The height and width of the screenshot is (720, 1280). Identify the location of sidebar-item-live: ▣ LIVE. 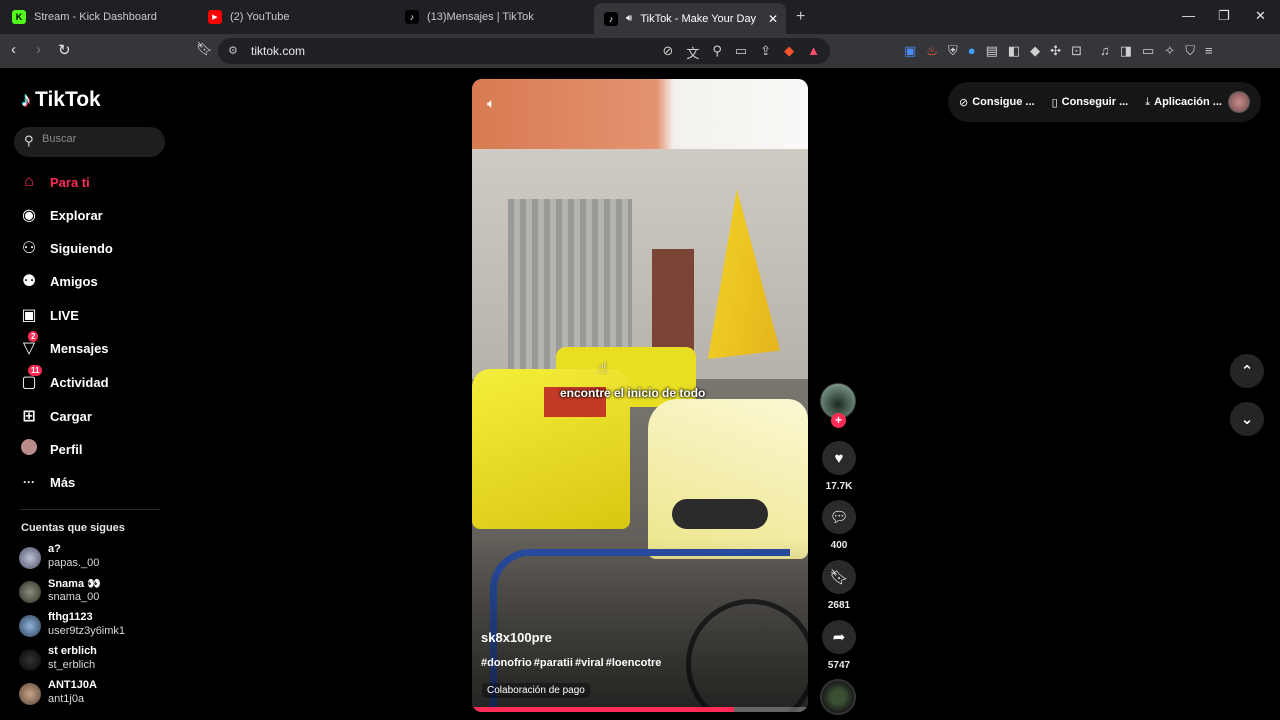
(95, 315).